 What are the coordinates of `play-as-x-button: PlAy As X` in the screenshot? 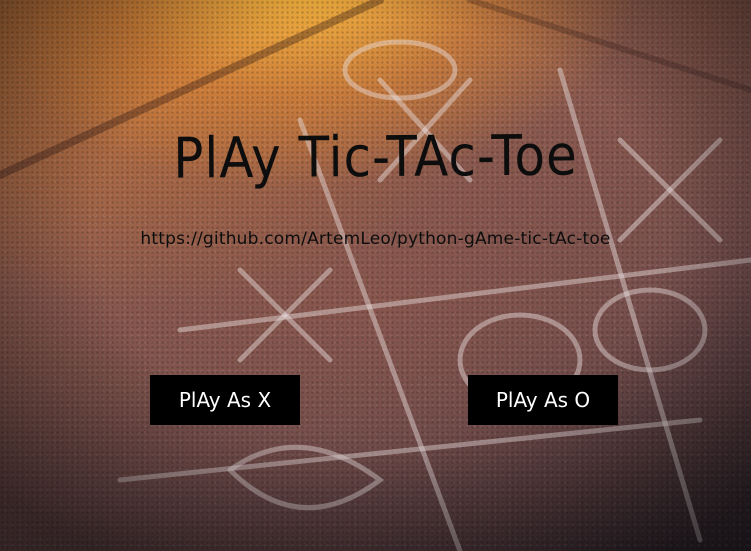 It's located at (225, 400).